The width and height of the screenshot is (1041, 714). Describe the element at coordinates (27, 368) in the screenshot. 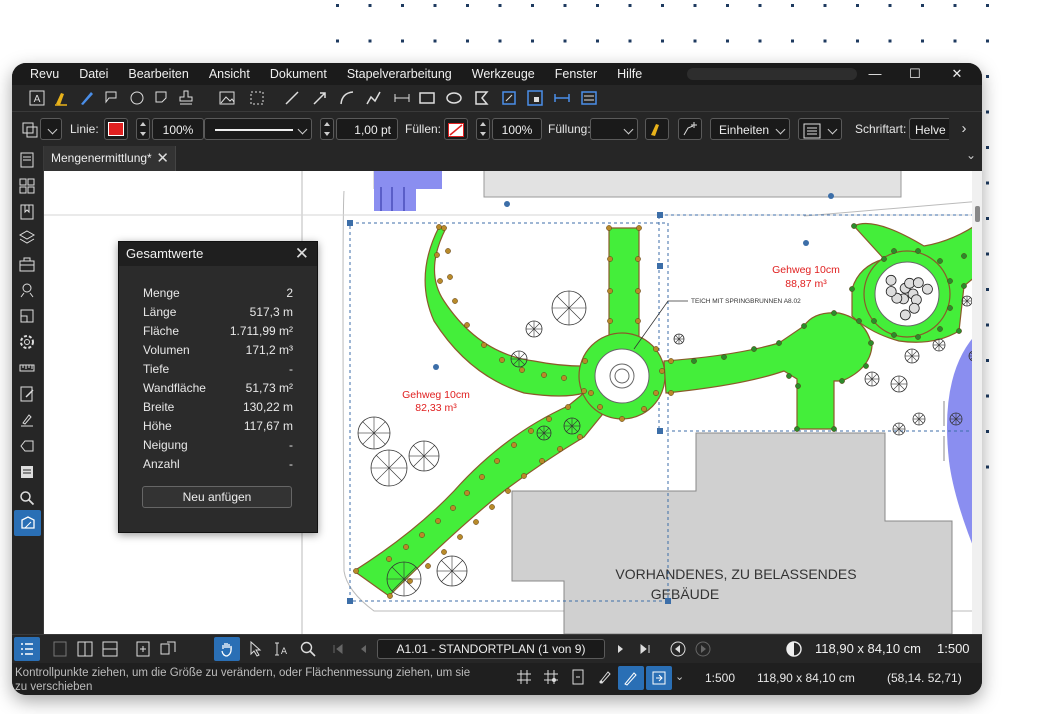

I see `measurements-icon` at that location.